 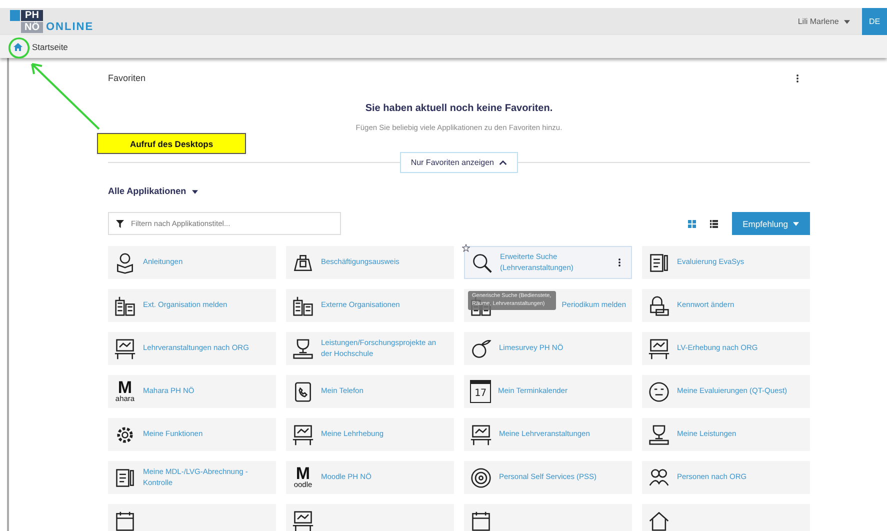 What do you see at coordinates (771, 223) in the screenshot?
I see `sort-button: Empfehlung` at bounding box center [771, 223].